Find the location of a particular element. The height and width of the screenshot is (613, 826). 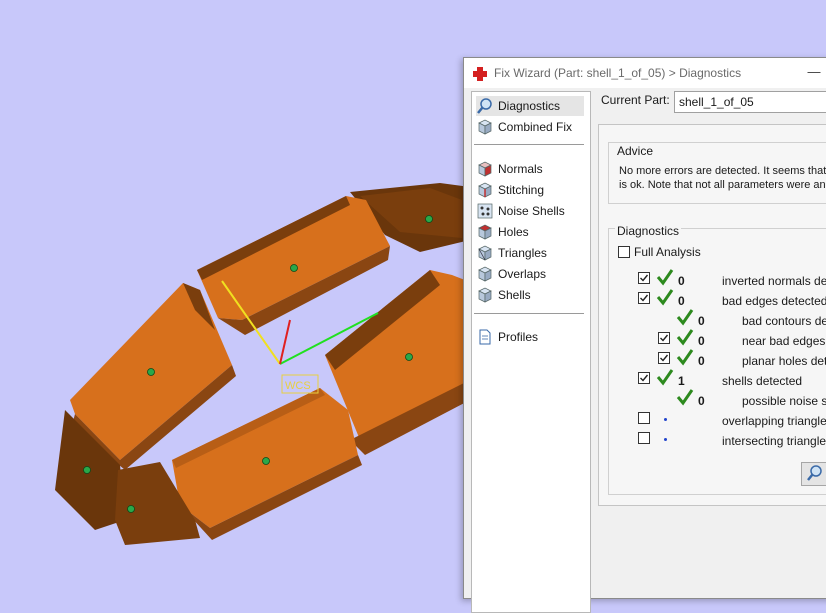

diagnostic-label: planar holes detec is located at coordinates (784, 361).